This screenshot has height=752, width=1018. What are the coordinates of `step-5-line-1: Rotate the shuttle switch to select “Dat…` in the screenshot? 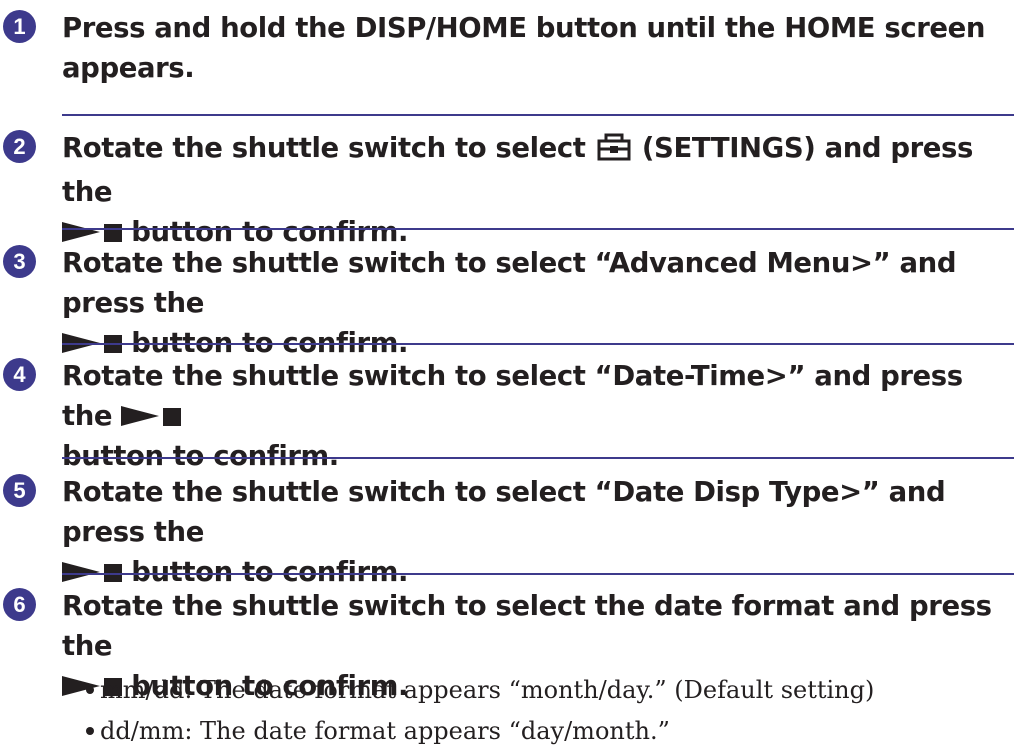 It's located at (504, 512).